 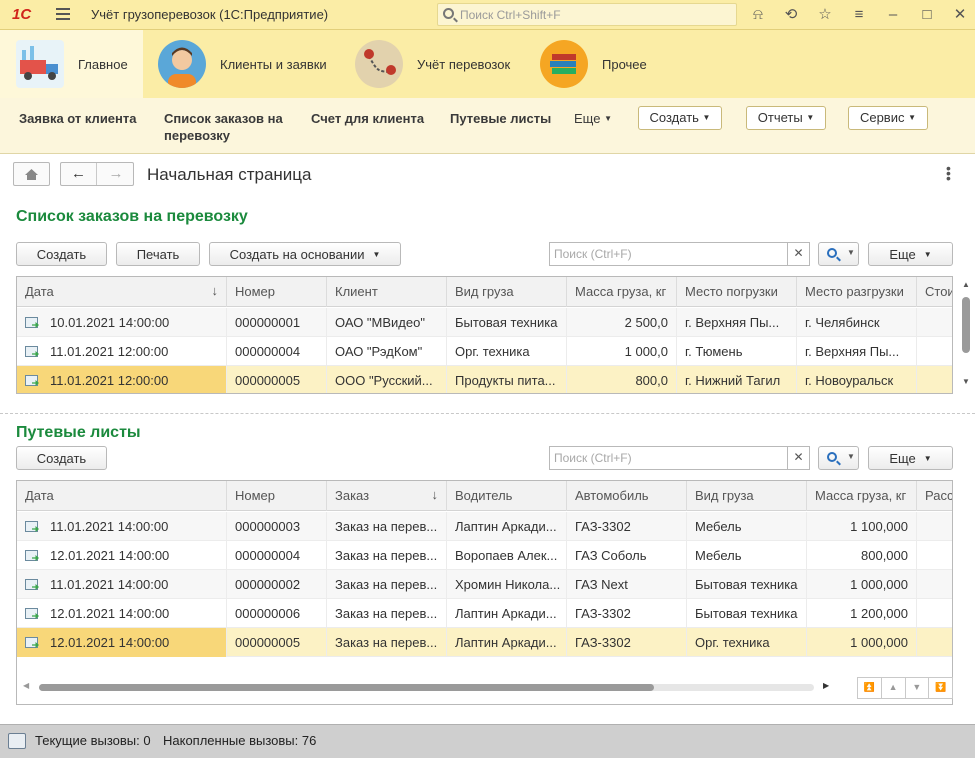 What do you see at coordinates (857, 292) in the screenshot?
I see `col-unload-place: Место разгрузки` at bounding box center [857, 292].